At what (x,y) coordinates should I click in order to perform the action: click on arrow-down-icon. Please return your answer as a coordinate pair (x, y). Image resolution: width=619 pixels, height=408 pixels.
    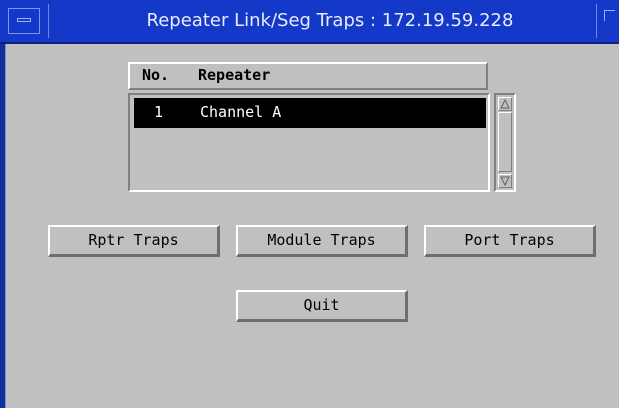
    Looking at the image, I should click on (505, 181).